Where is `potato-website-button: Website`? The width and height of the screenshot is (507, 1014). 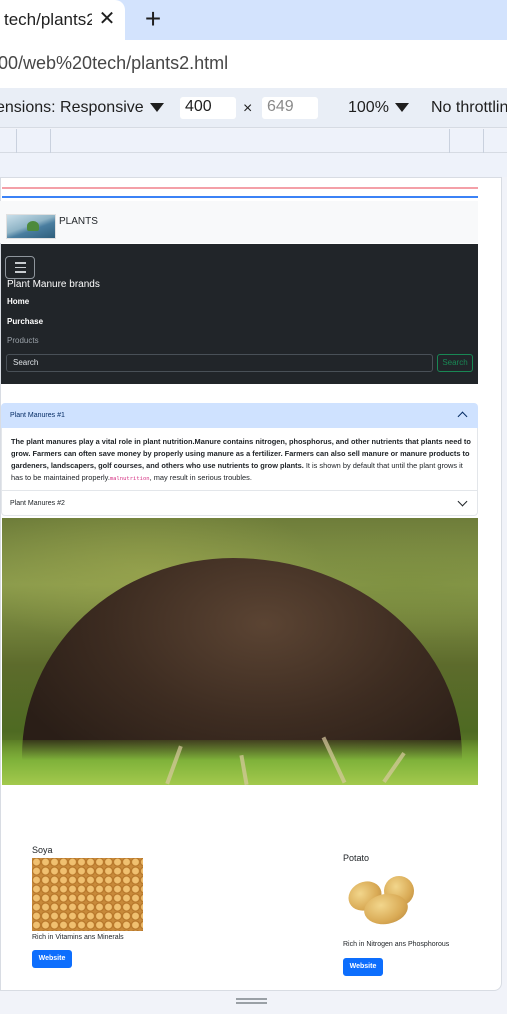
potato-website-button: Website is located at coordinates (363, 967).